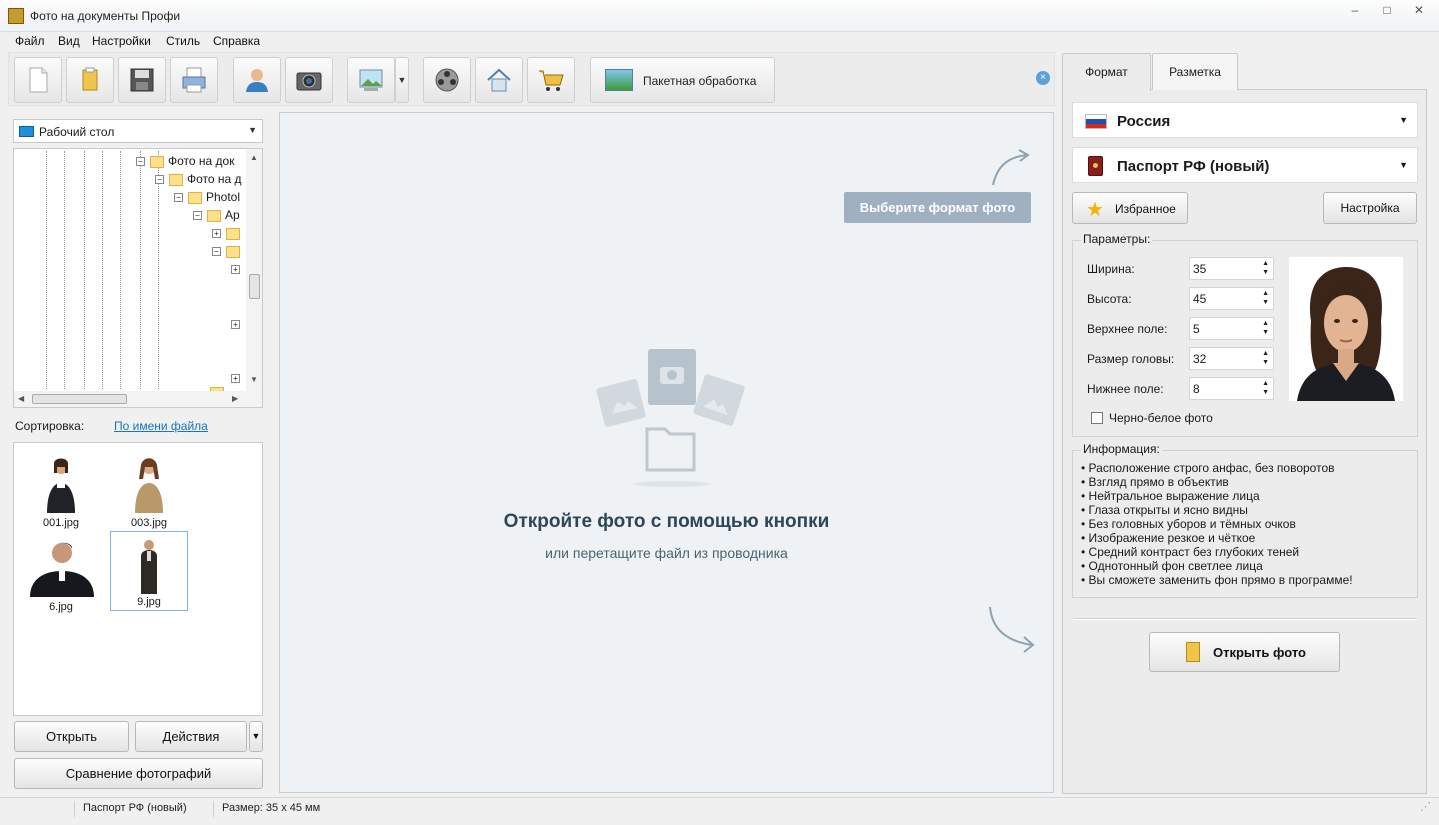  I want to click on batch-processing-button: Пакетная обработка, so click(682, 80).